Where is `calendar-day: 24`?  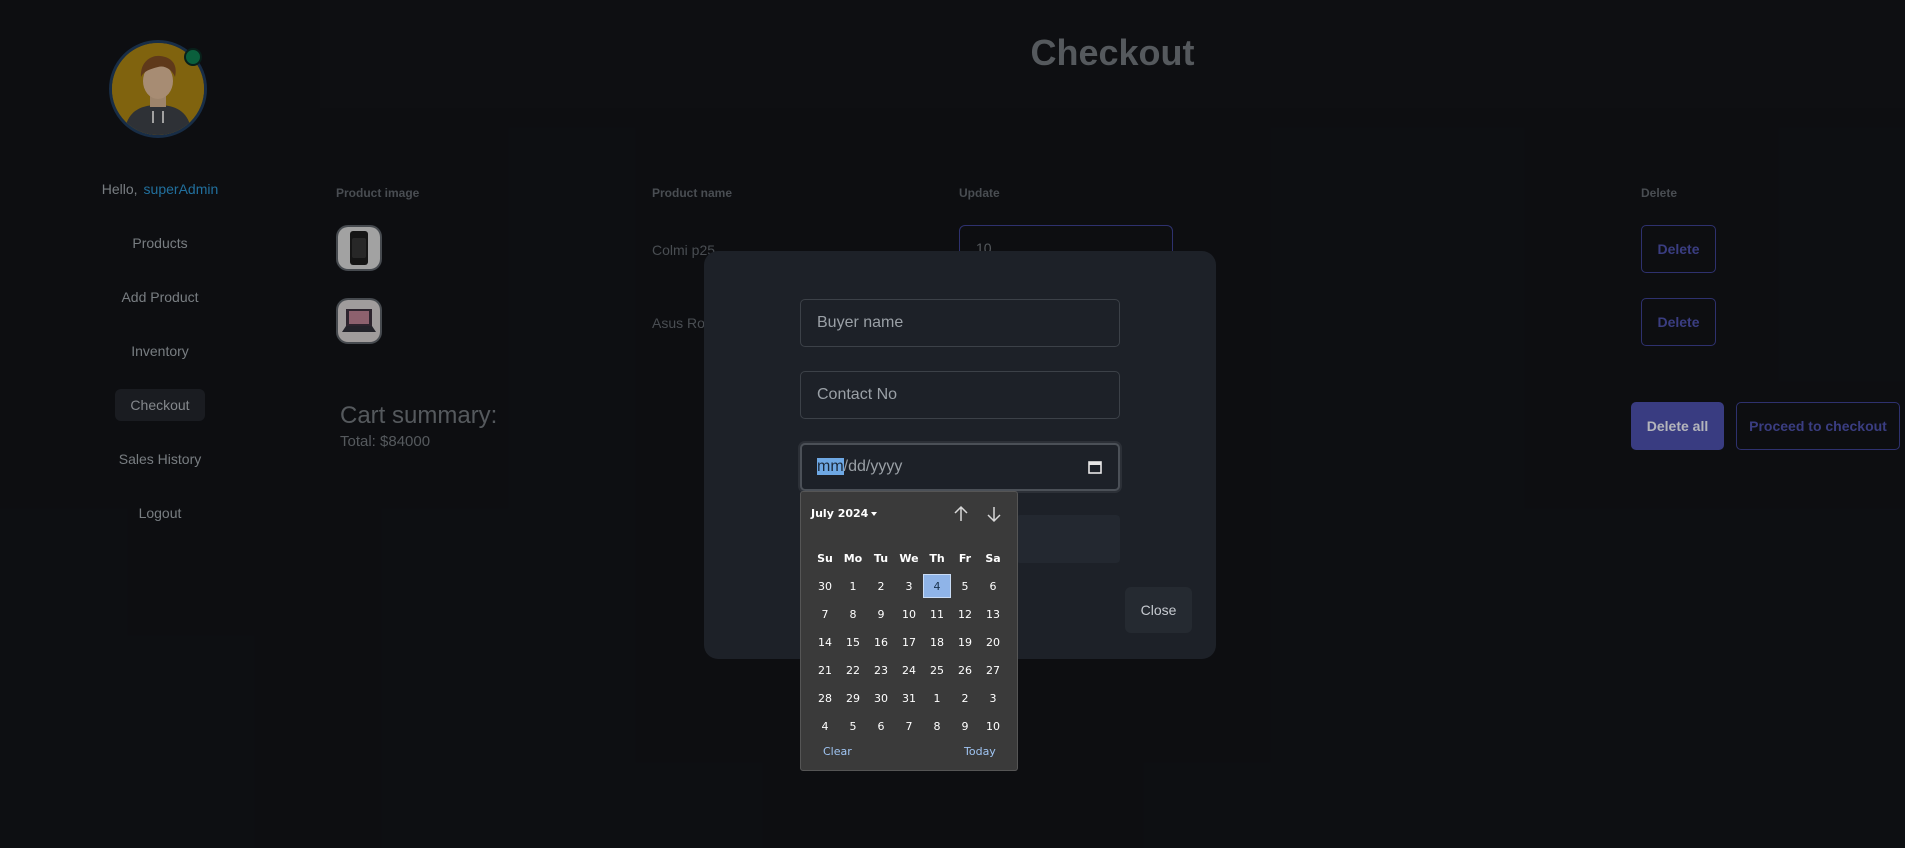 calendar-day: 24 is located at coordinates (909, 670).